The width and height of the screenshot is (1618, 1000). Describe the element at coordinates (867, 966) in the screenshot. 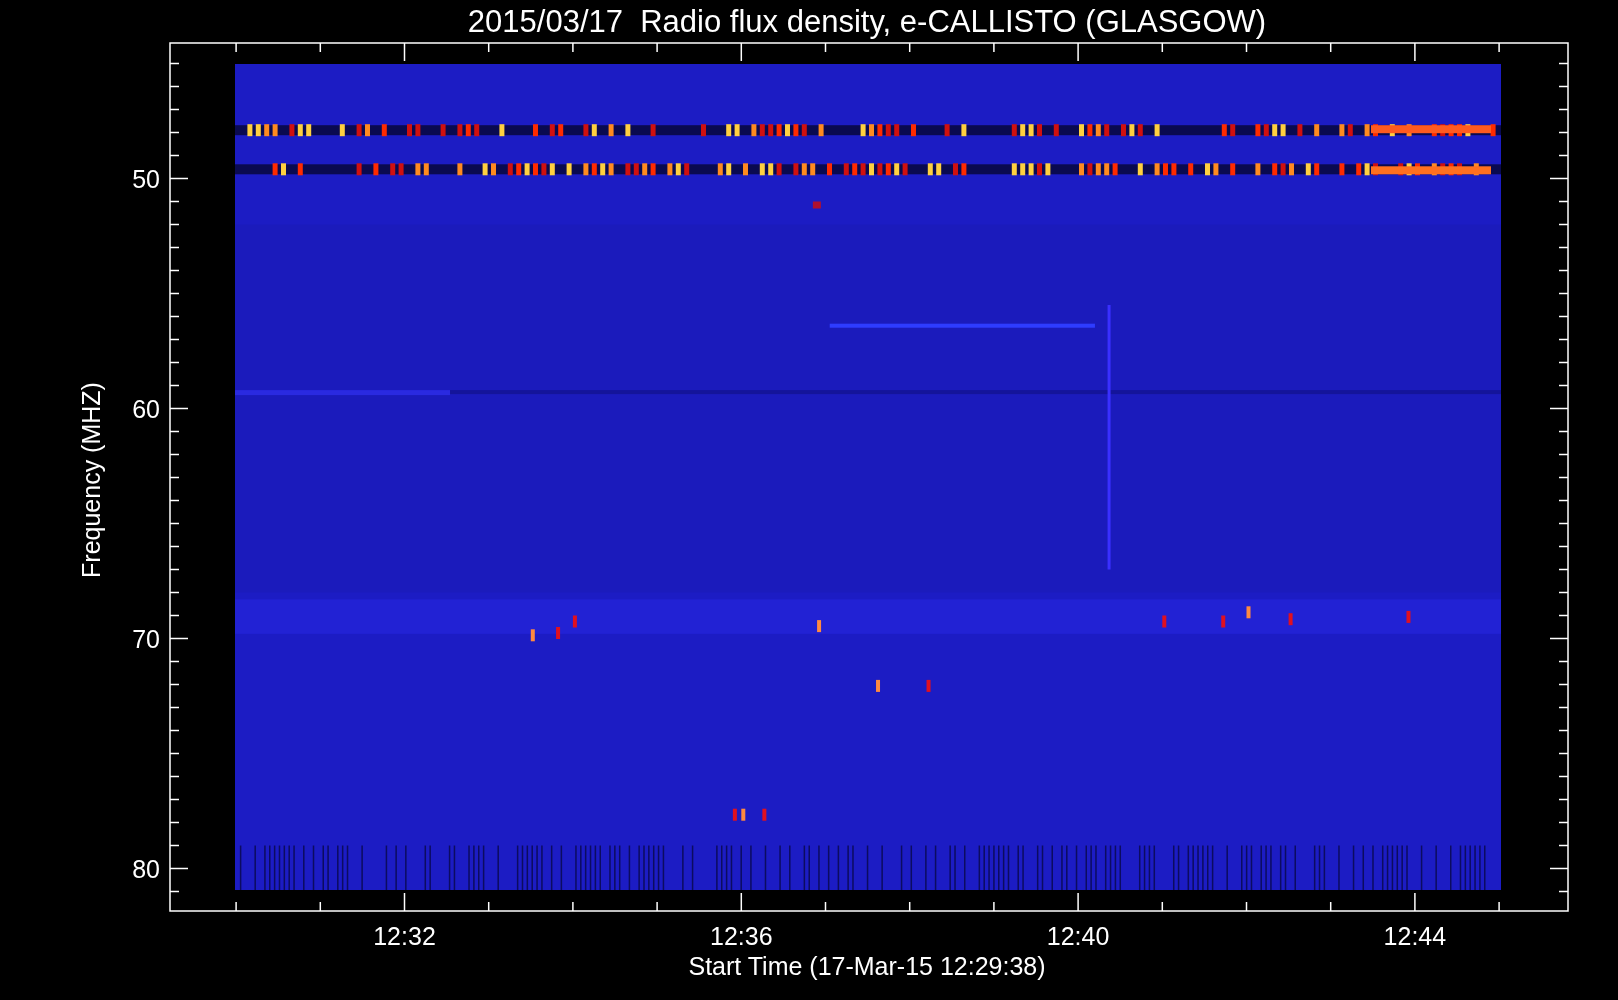

I see `axis-title: Start Time (17-Mar-15 12:29:38)` at that location.